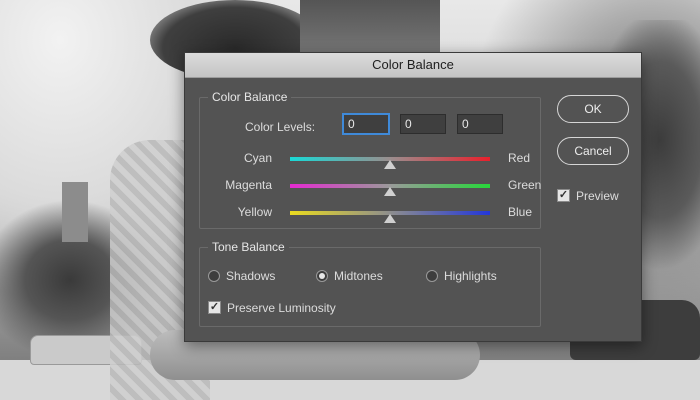 The height and width of the screenshot is (400, 700). I want to click on slider-green-label: Green, so click(525, 185).